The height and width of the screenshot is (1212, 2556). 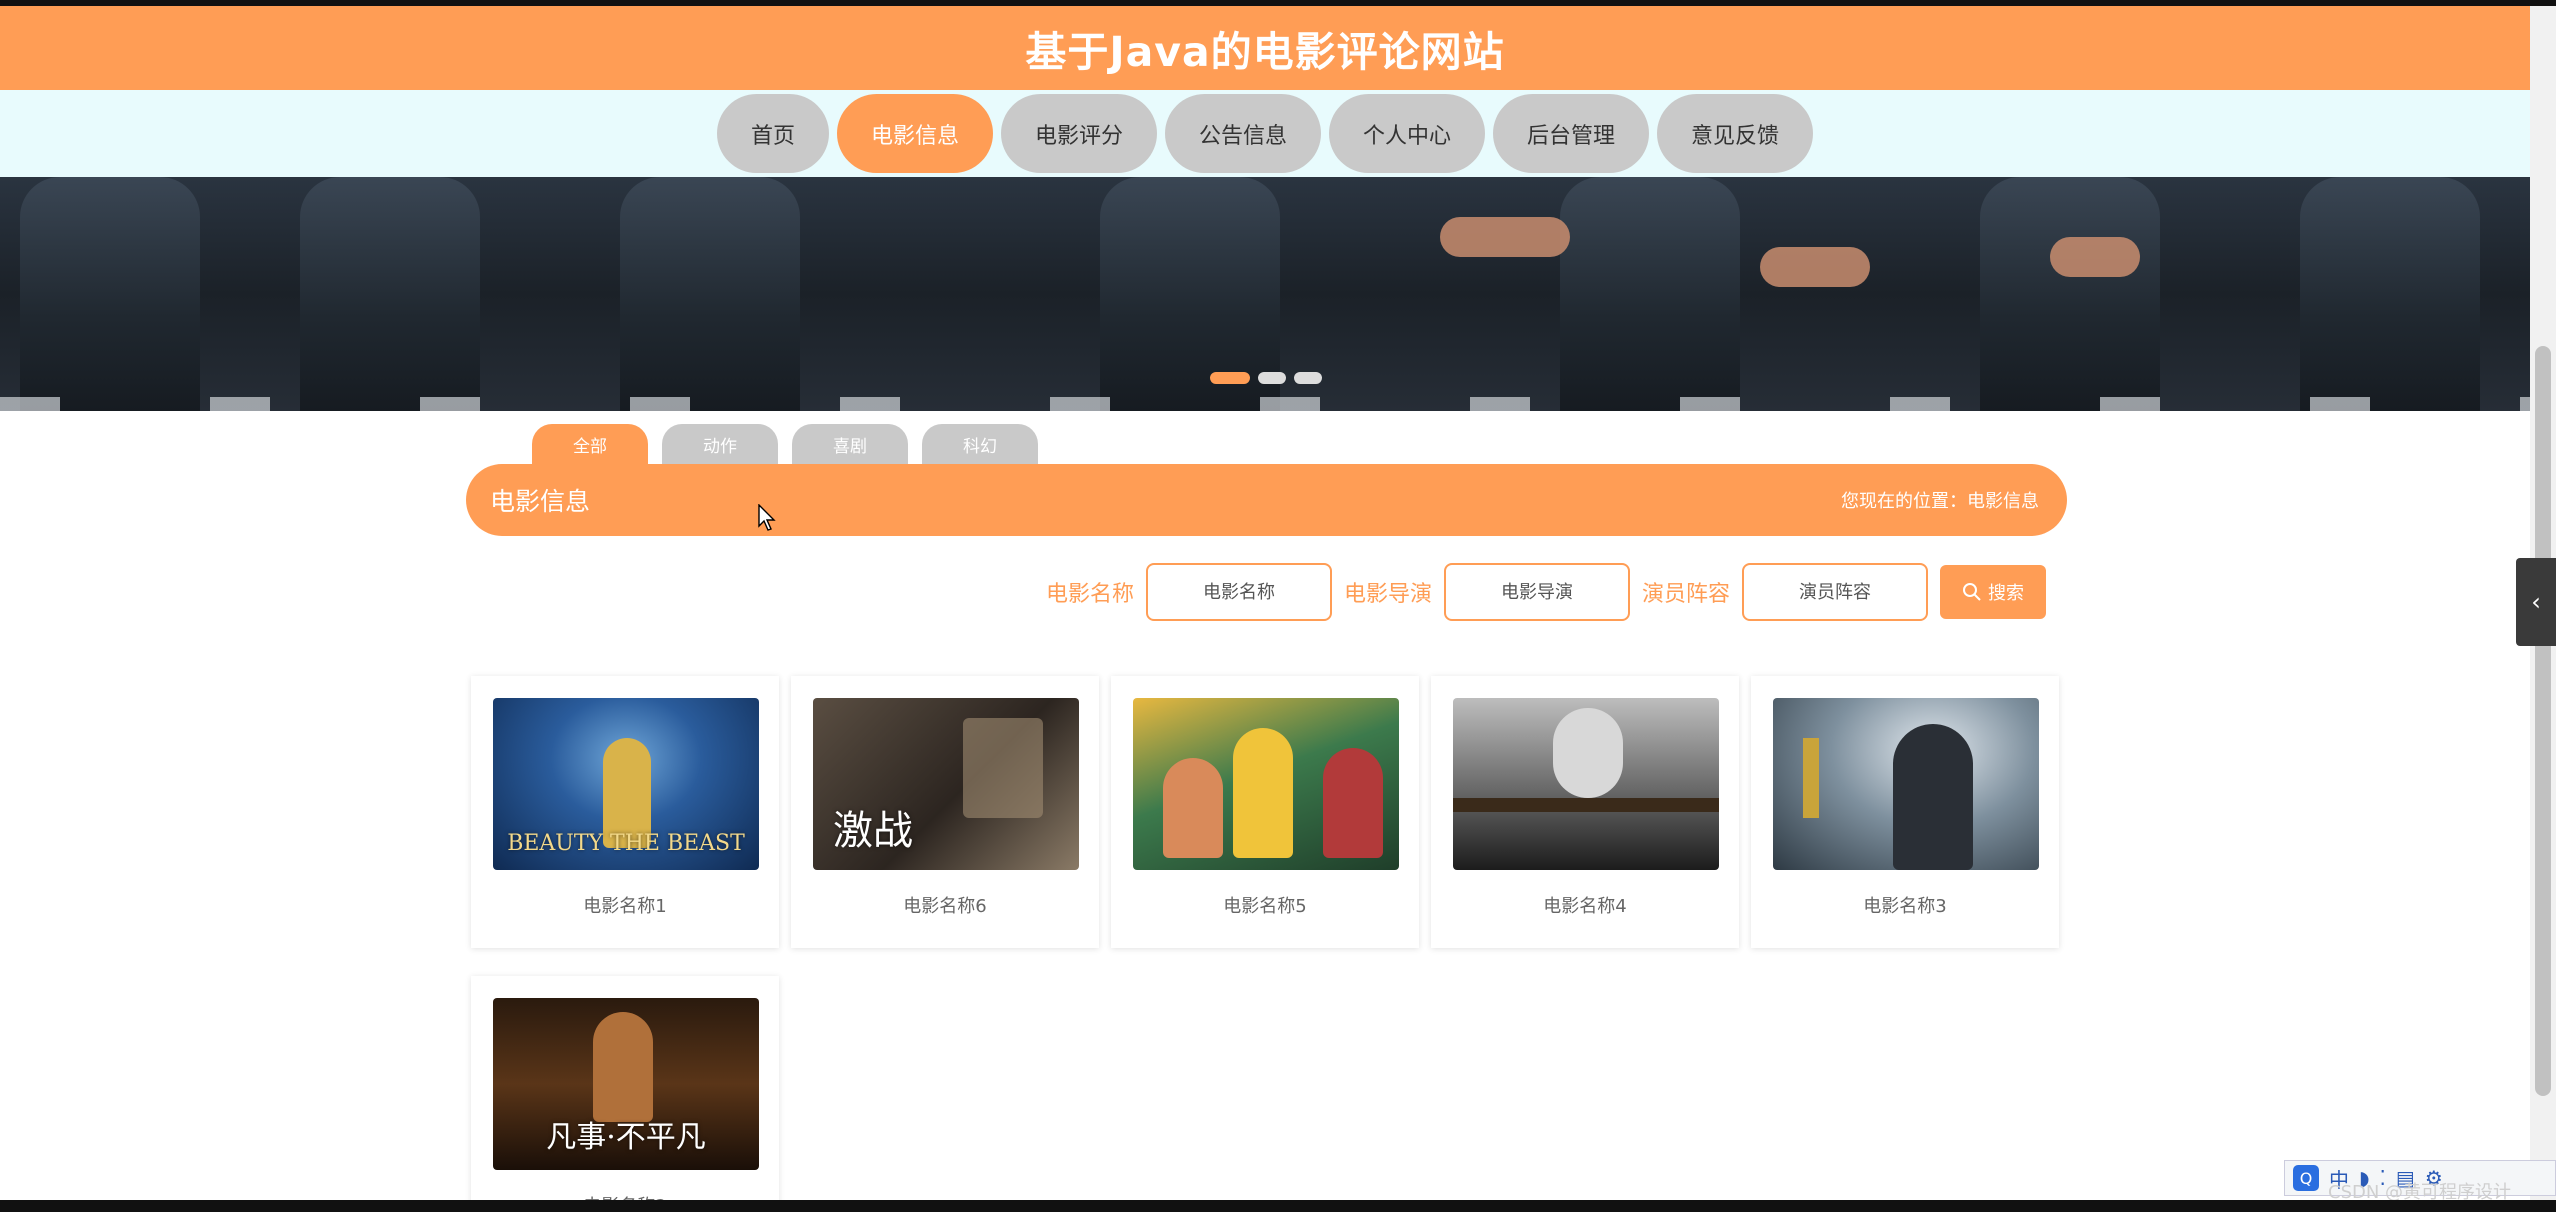 What do you see at coordinates (1407, 133) in the screenshot?
I see `nav-item-personal-center: 个人中心` at bounding box center [1407, 133].